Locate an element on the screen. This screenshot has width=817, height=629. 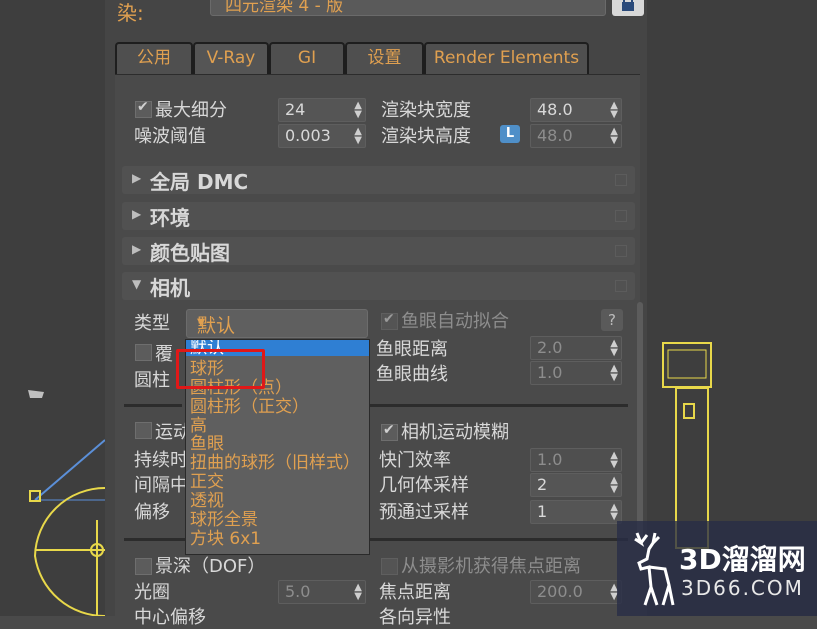
fisheye-curve-label: 鱼眼曲线 is located at coordinates (412, 374).